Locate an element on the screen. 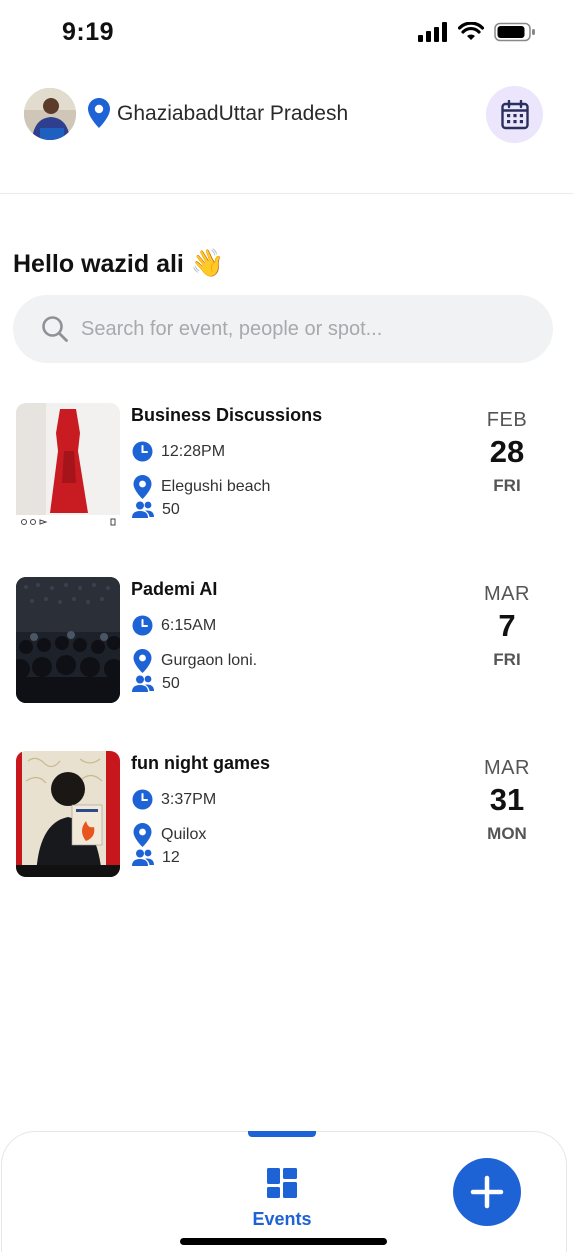 The image size is (574, 1252). event-place: Gurgaon loni. is located at coordinates (209, 660).